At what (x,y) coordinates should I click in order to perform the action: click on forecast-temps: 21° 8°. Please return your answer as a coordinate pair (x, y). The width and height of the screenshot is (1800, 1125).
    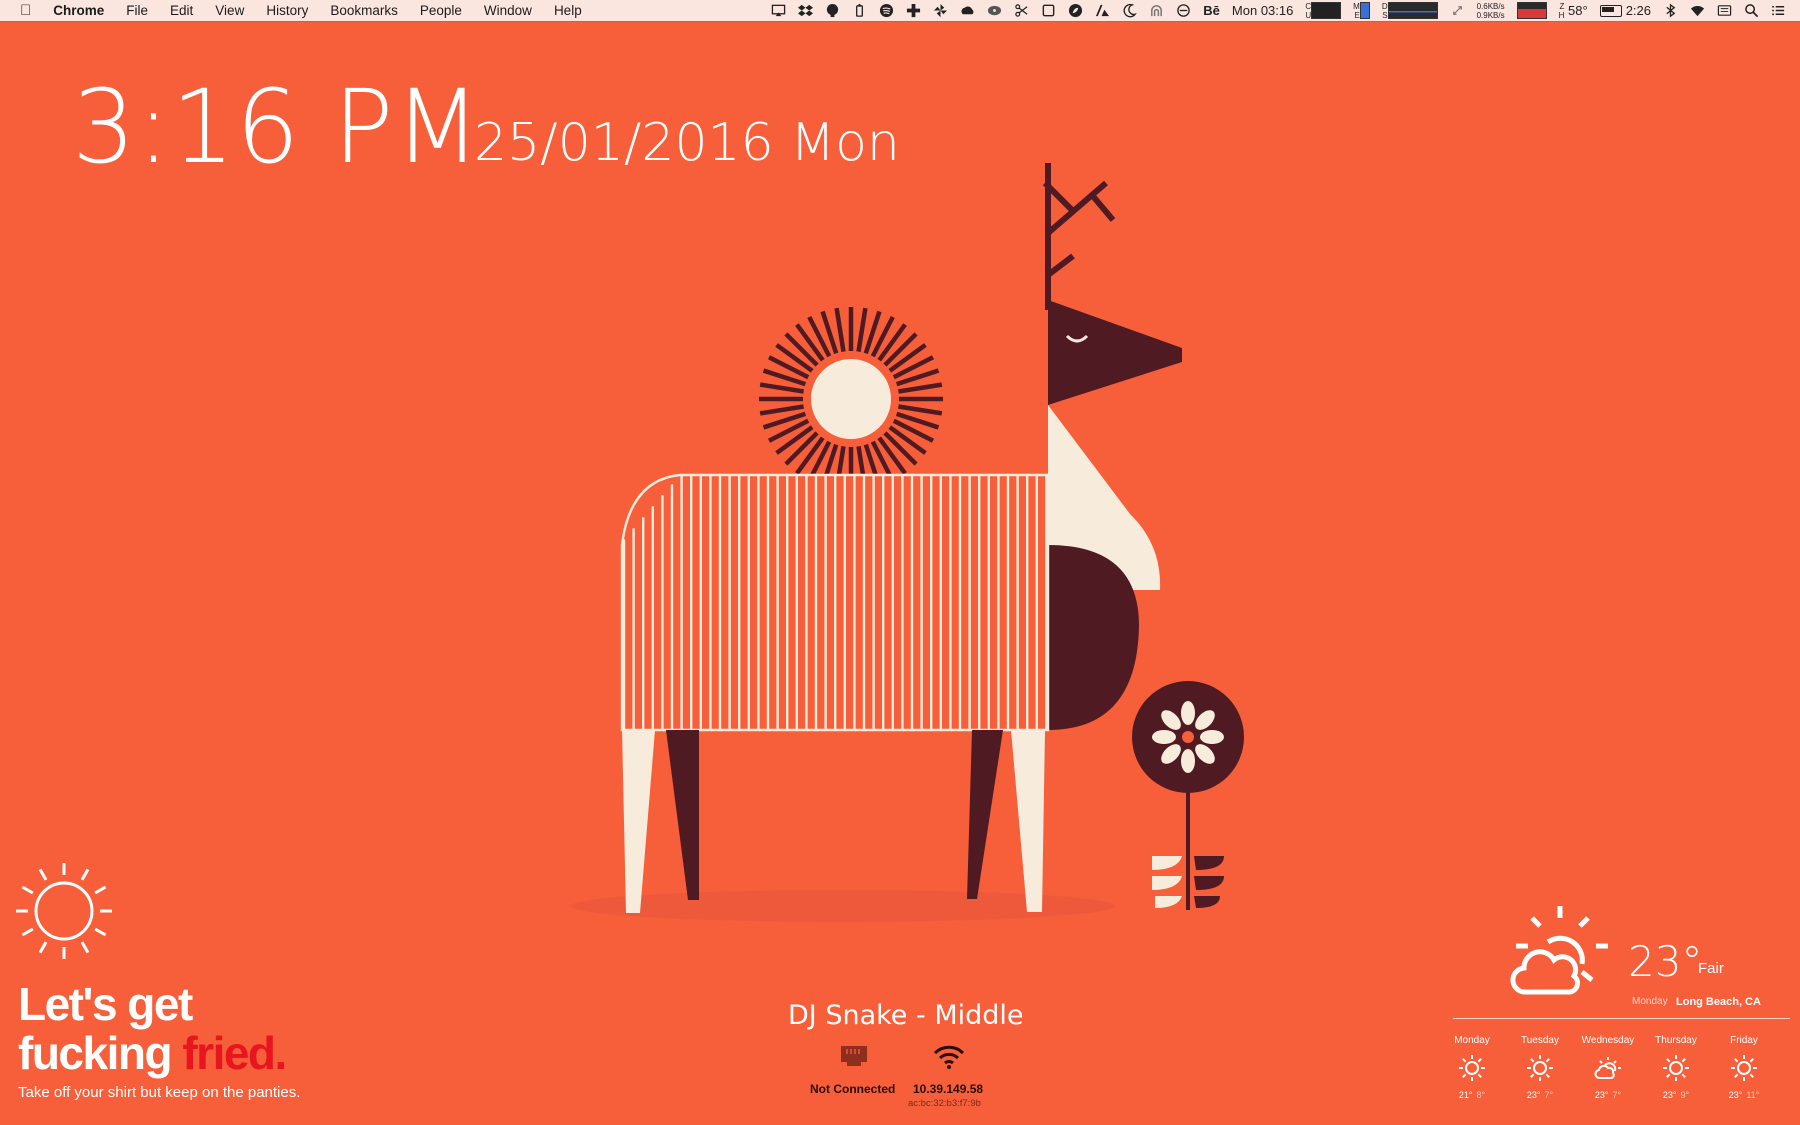
    Looking at the image, I should click on (1472, 1095).